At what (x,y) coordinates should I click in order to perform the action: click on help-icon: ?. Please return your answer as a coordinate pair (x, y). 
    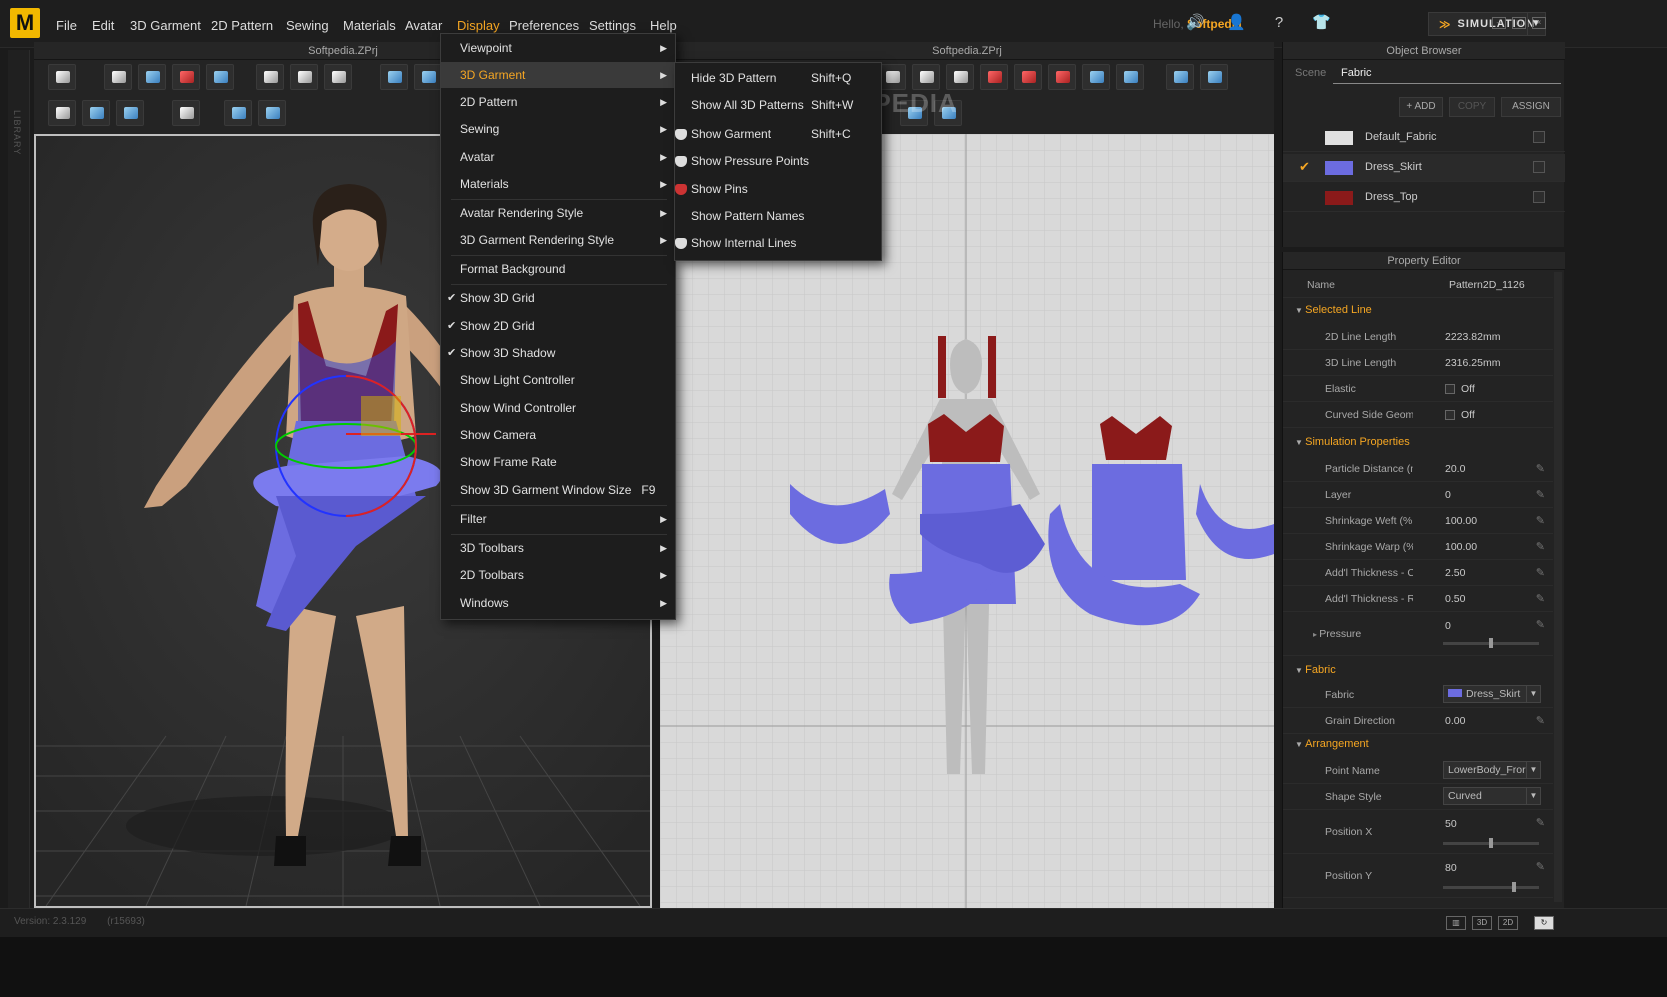
    Looking at the image, I should click on (1279, 23).